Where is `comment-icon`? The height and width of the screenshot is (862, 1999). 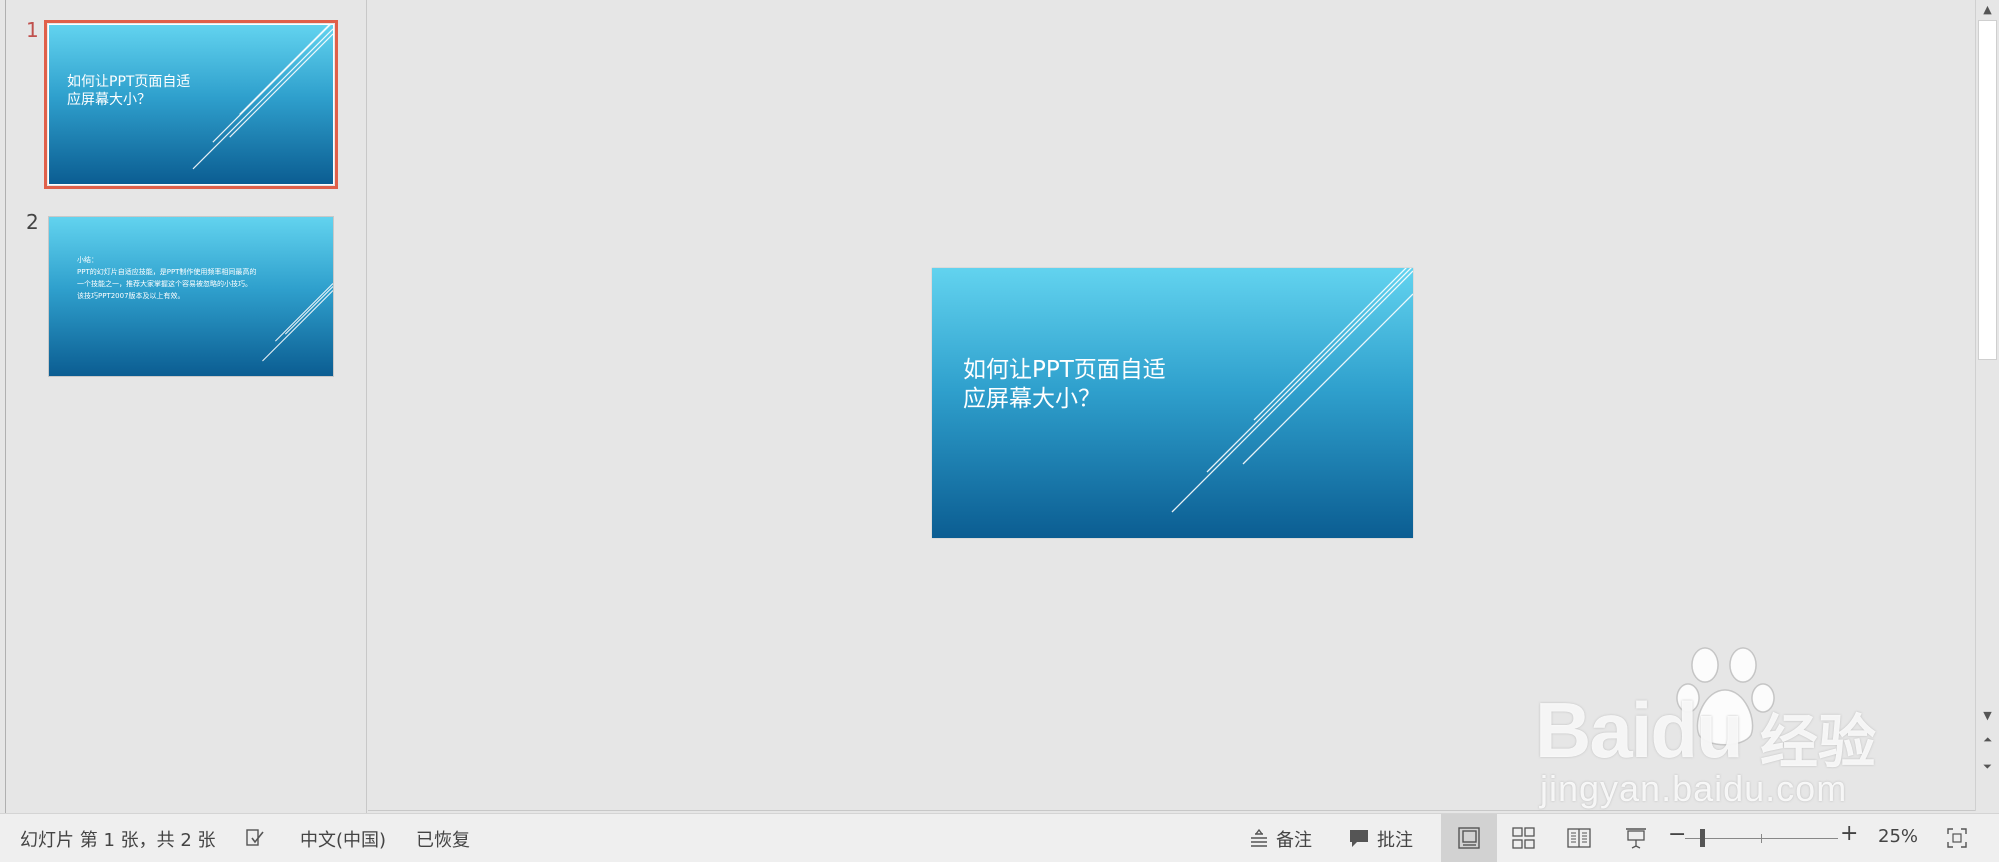
comment-icon is located at coordinates (1359, 838).